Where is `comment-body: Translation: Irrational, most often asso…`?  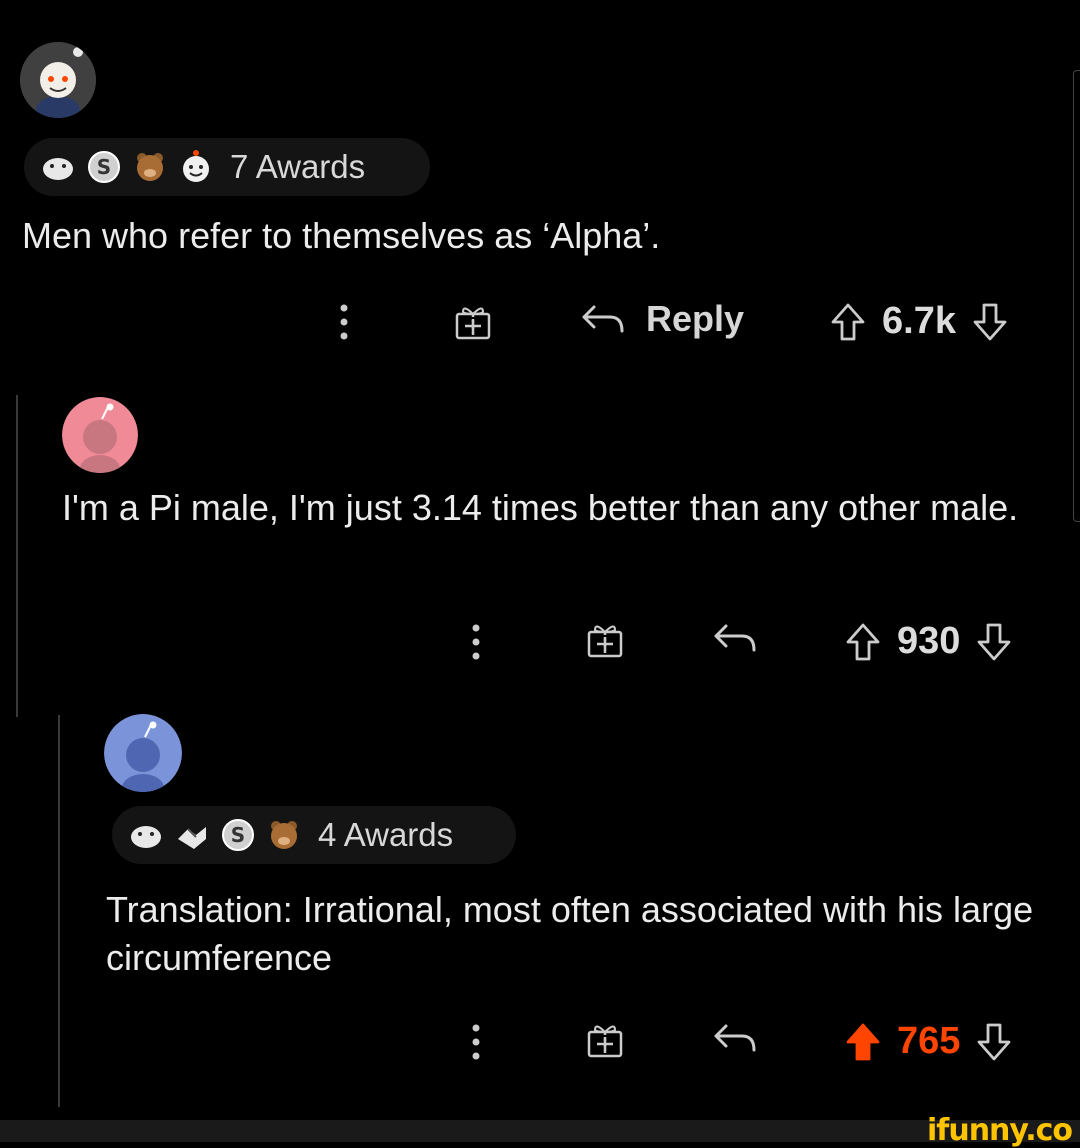 comment-body: Translation: Irrational, most often asso… is located at coordinates (570, 933).